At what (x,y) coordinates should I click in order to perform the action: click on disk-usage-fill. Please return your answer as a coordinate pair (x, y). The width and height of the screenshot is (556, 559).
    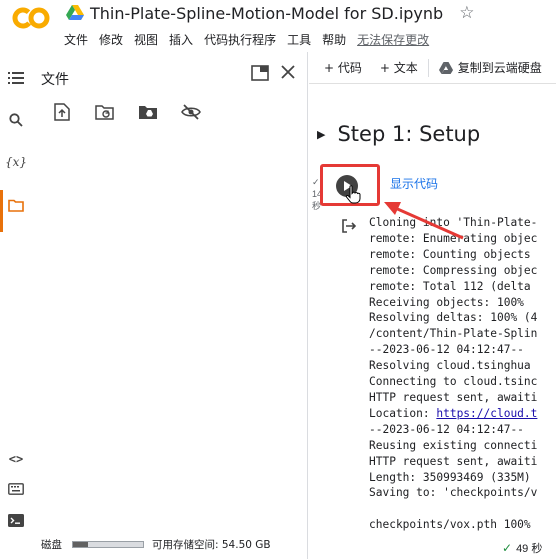
    Looking at the image, I should click on (81, 544).